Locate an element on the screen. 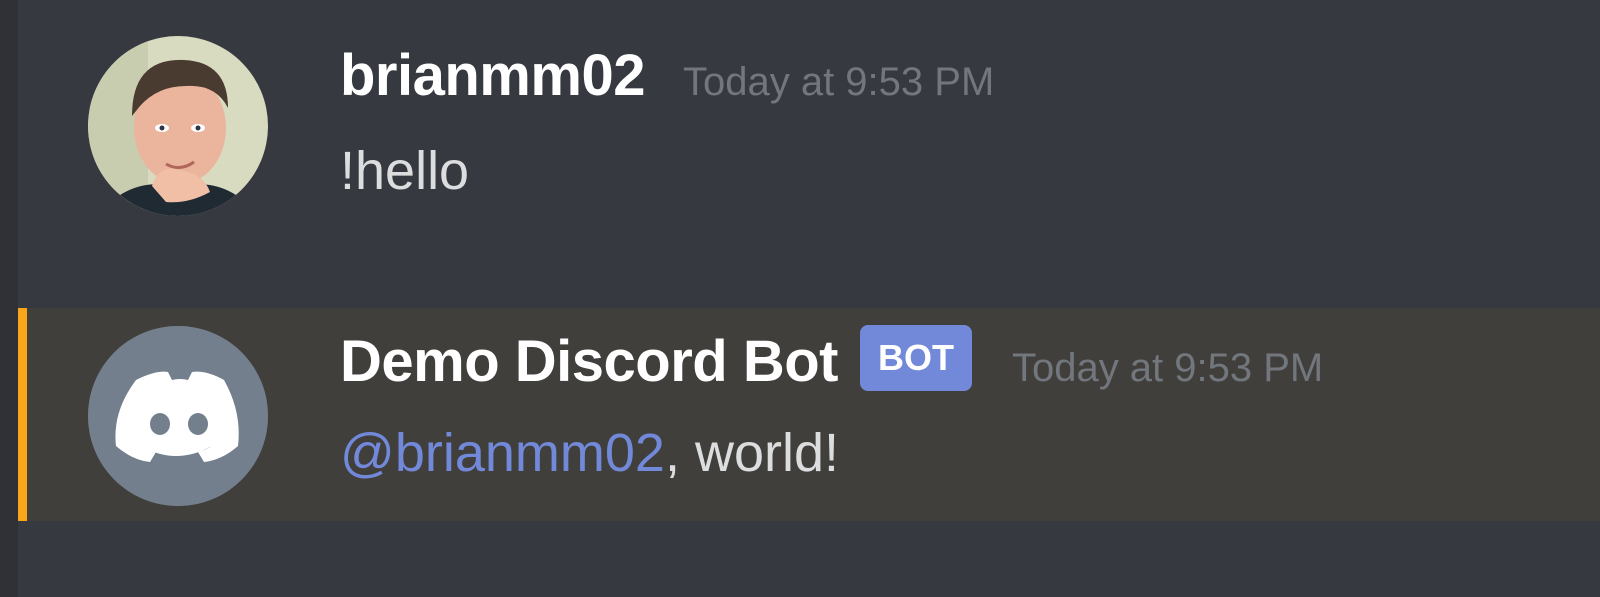 This screenshot has width=1600, height=597. channel-edge is located at coordinates (9, 298).